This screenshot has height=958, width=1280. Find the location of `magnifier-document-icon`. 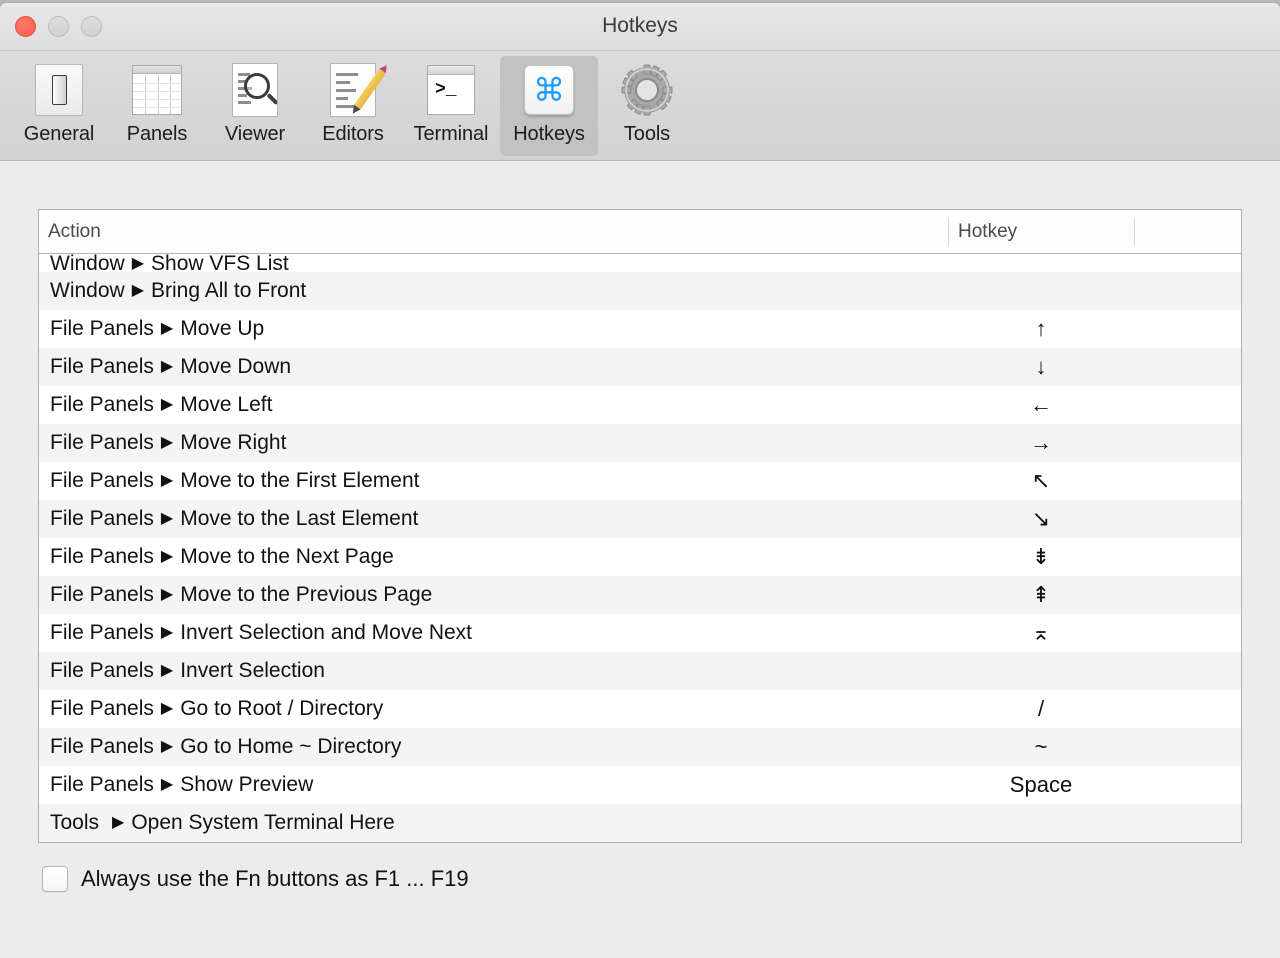

magnifier-document-icon is located at coordinates (255, 90).